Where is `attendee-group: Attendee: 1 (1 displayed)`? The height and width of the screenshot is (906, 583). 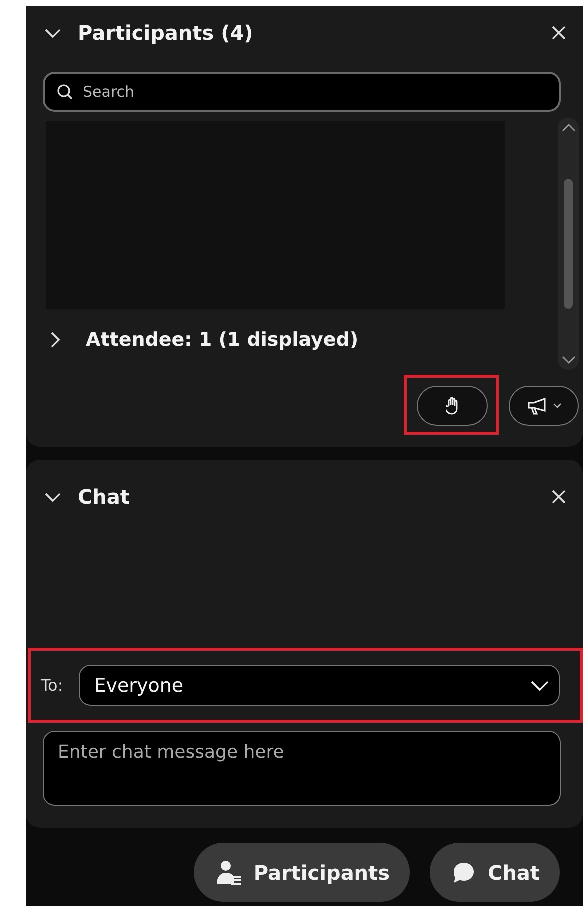
attendee-group: Attendee: 1 (1 displayed) is located at coordinates (202, 340).